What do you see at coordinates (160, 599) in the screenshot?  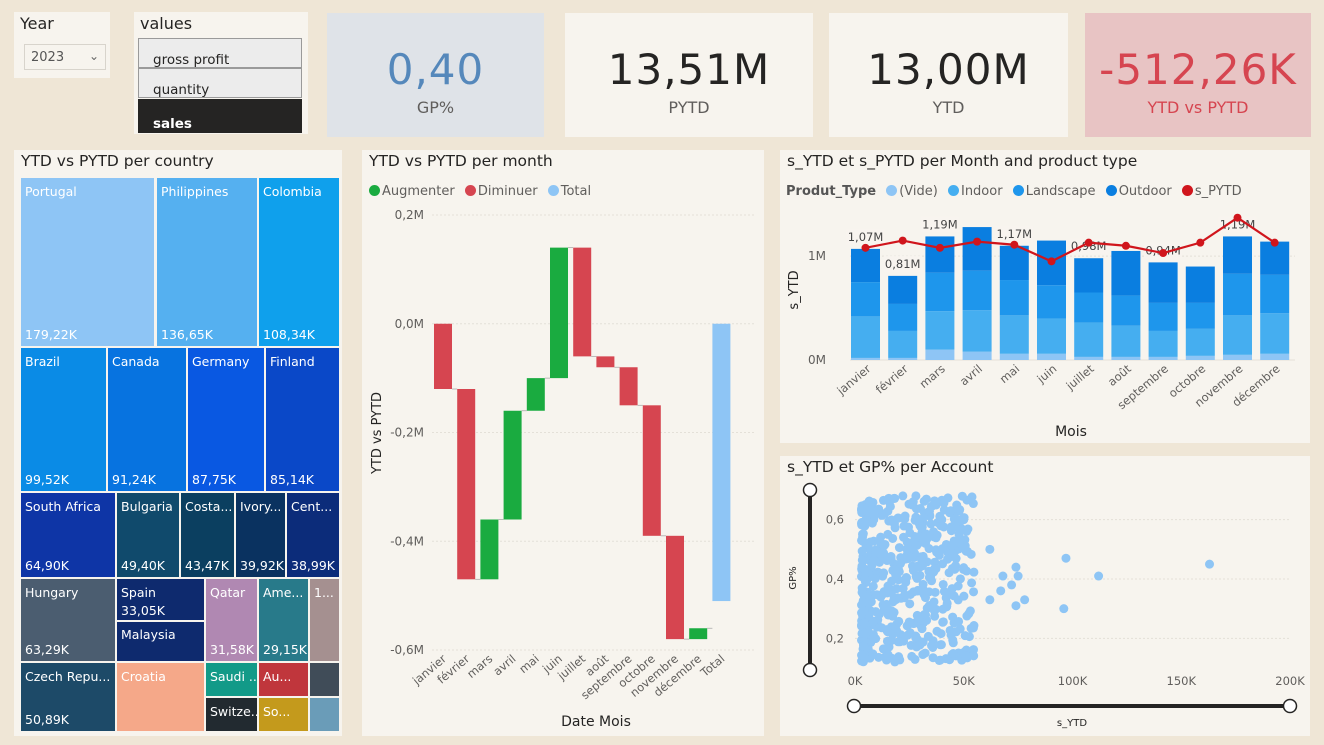 I see `treemap-cell: Spain 33,05K` at bounding box center [160, 599].